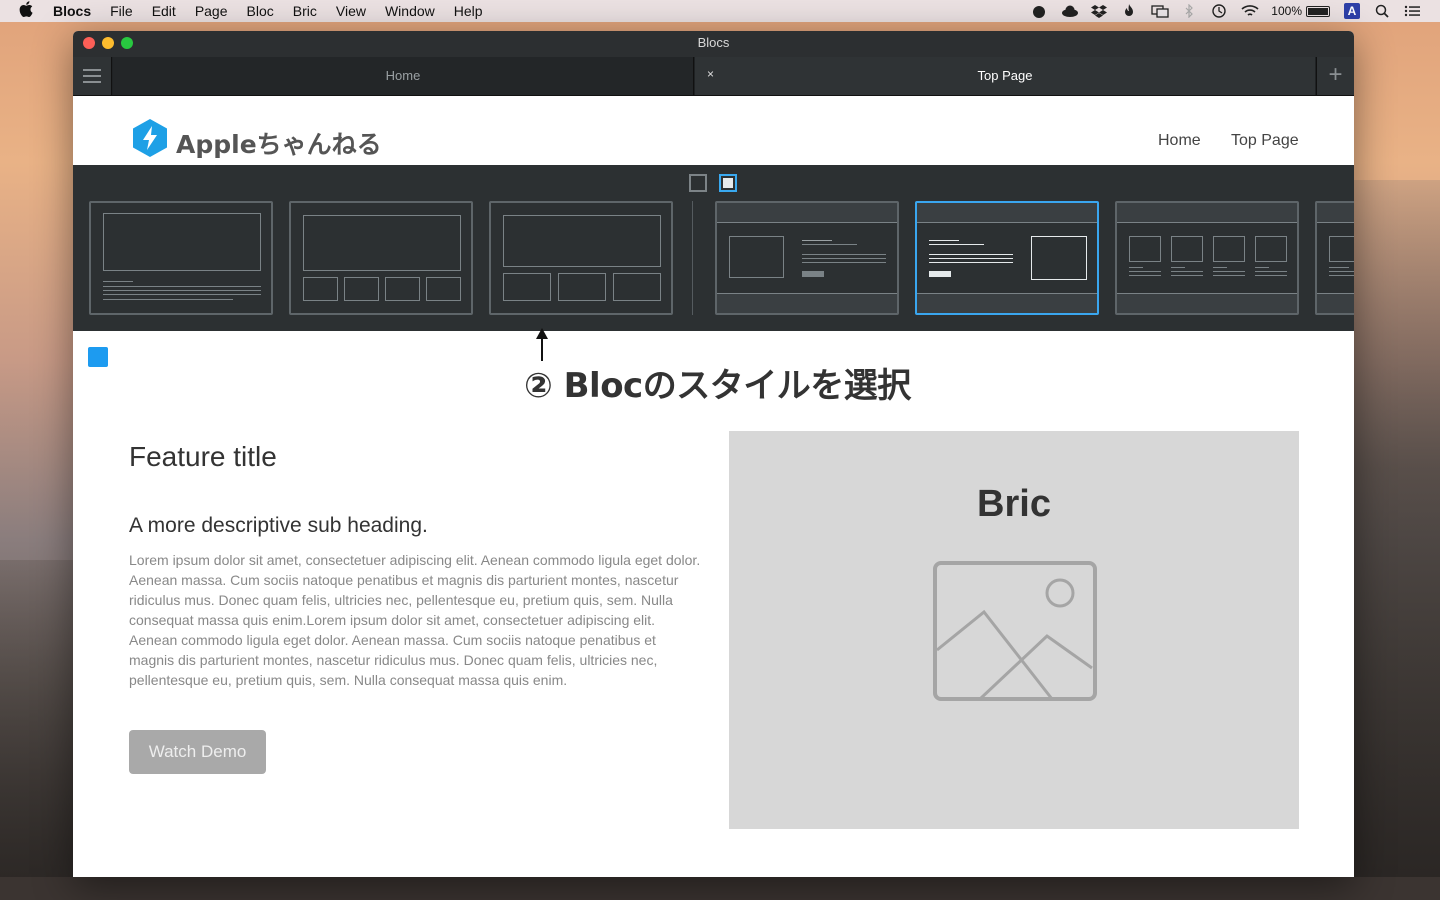  Describe the element at coordinates (710, 74) in the screenshot. I see `close-tab-icon: ×` at that location.